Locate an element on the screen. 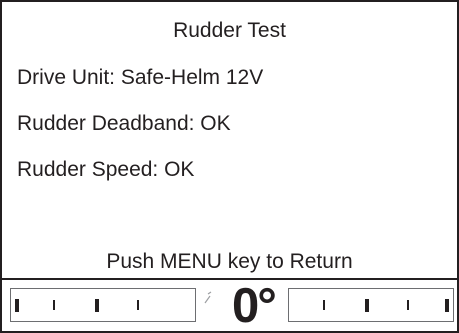  page-title: Rudder Test is located at coordinates (229, 30).